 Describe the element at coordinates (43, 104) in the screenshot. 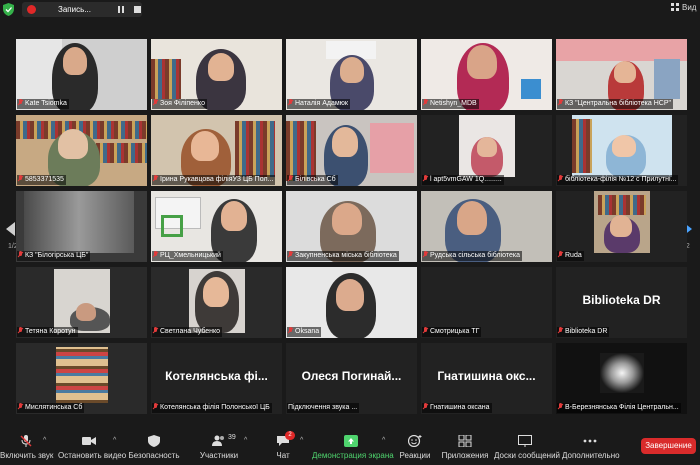

I see `participant-name: Kate Tsiomka` at that location.